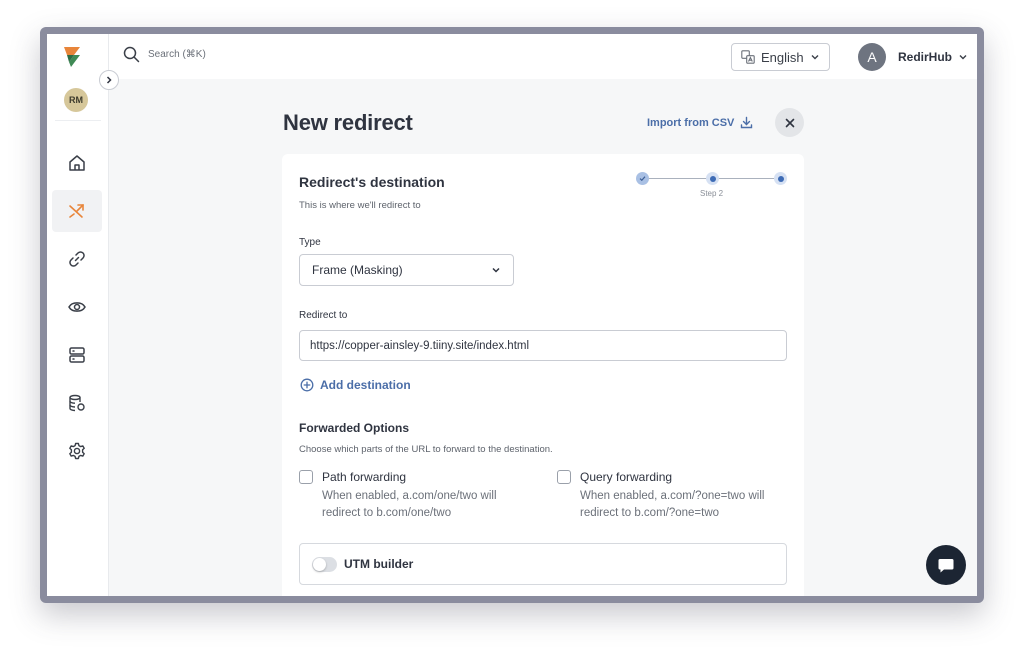 Image resolution: width=1024 pixels, height=656 pixels. Describe the element at coordinates (319, 564) in the screenshot. I see `toggle-knob` at that location.